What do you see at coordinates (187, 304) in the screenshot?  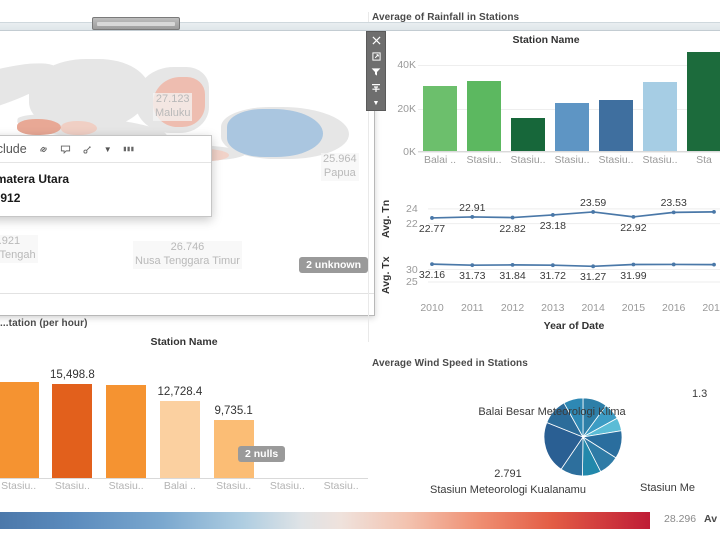 I see `map-footer: ...ap` at bounding box center [187, 304].